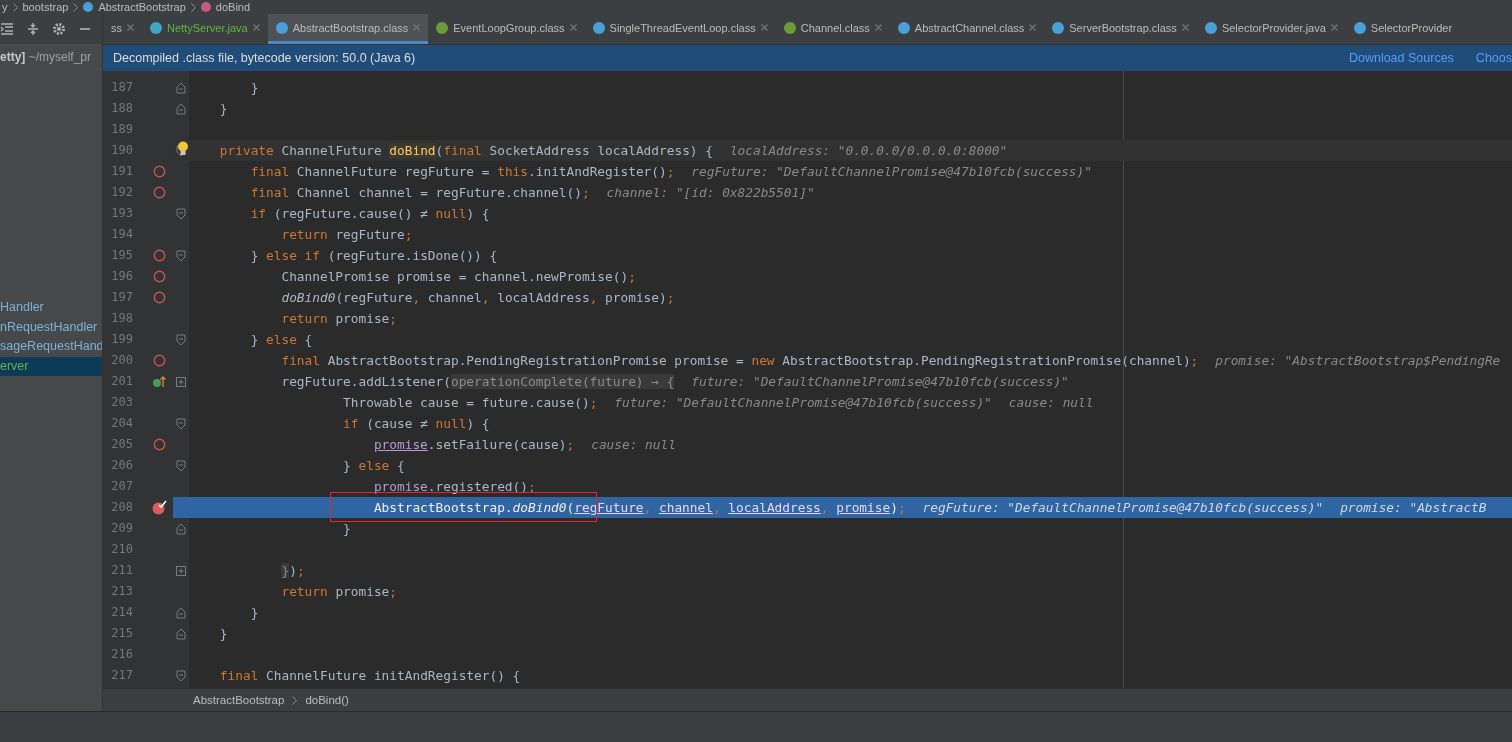  I want to click on editor-tab: ServerBootstrap.class, so click(1120, 29).